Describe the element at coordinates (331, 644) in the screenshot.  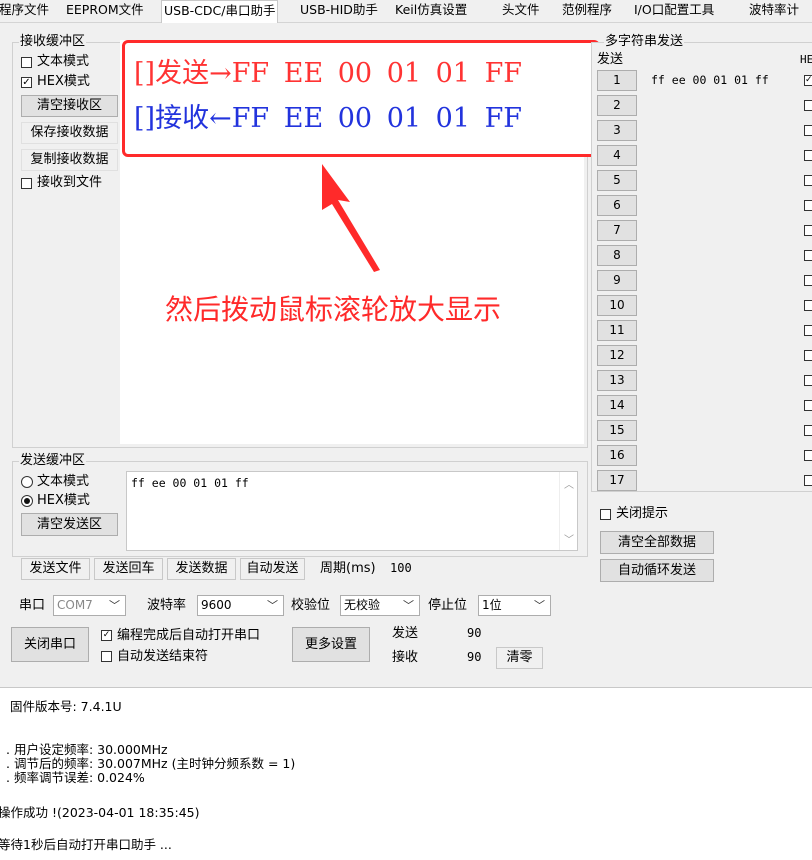
I see `more-settings-button: 更多设置` at that location.